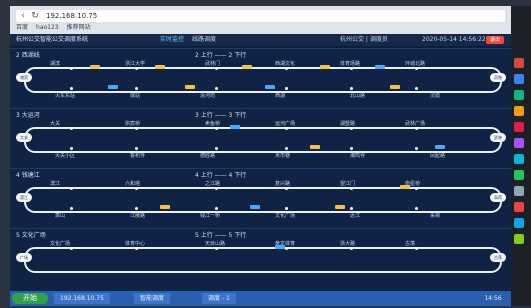 This screenshot has width=531, height=308. Describe the element at coordinates (47, 28) in the screenshot. I see `bookmark-2: hao123` at that location.